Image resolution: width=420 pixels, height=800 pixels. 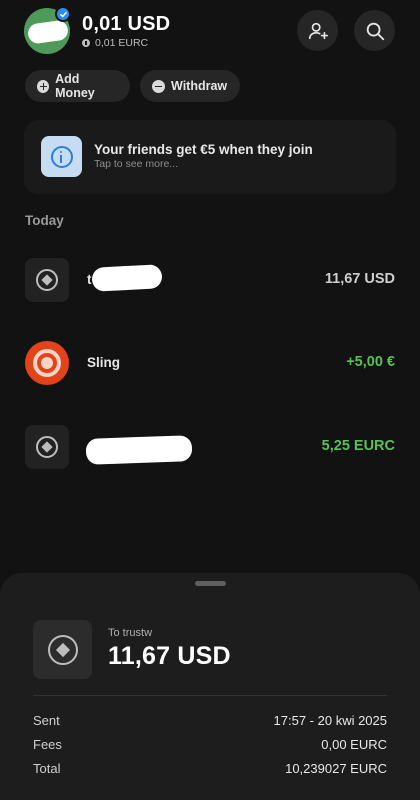 I want to click on withdraw-button: Withdraw, so click(x=190, y=86).